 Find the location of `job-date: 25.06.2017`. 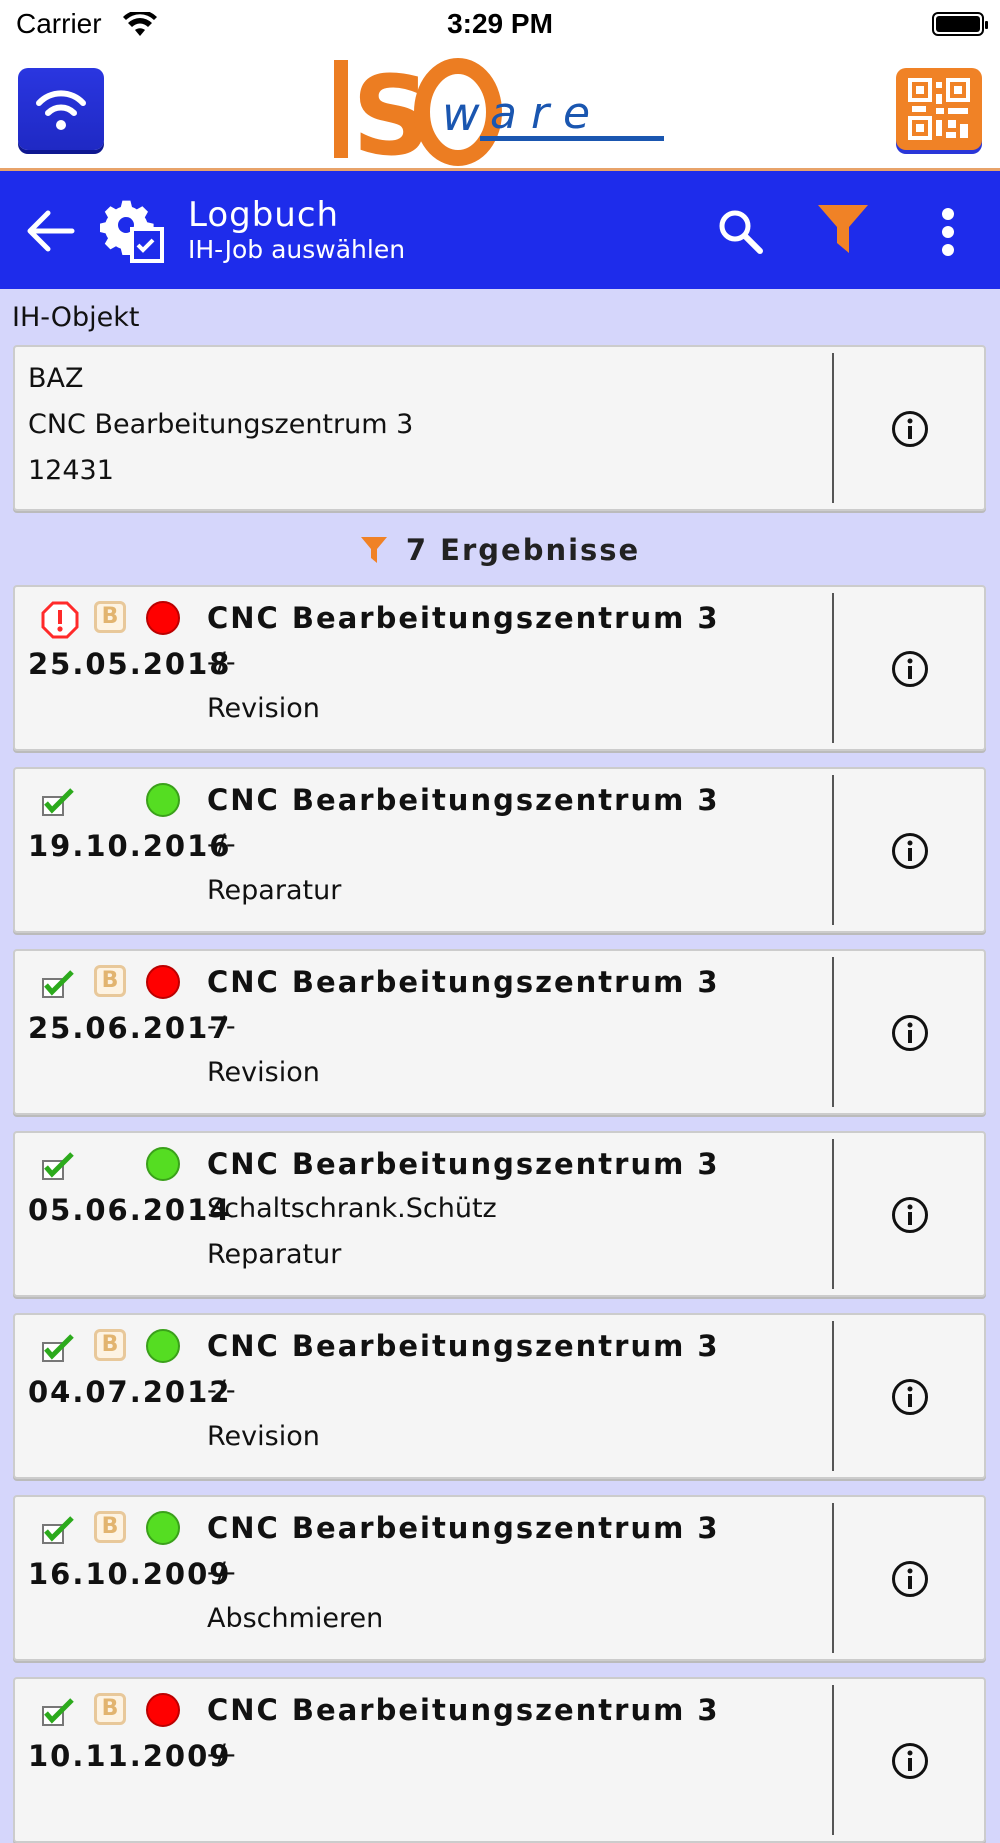

job-date: 25.06.2017 is located at coordinates (130, 1028).